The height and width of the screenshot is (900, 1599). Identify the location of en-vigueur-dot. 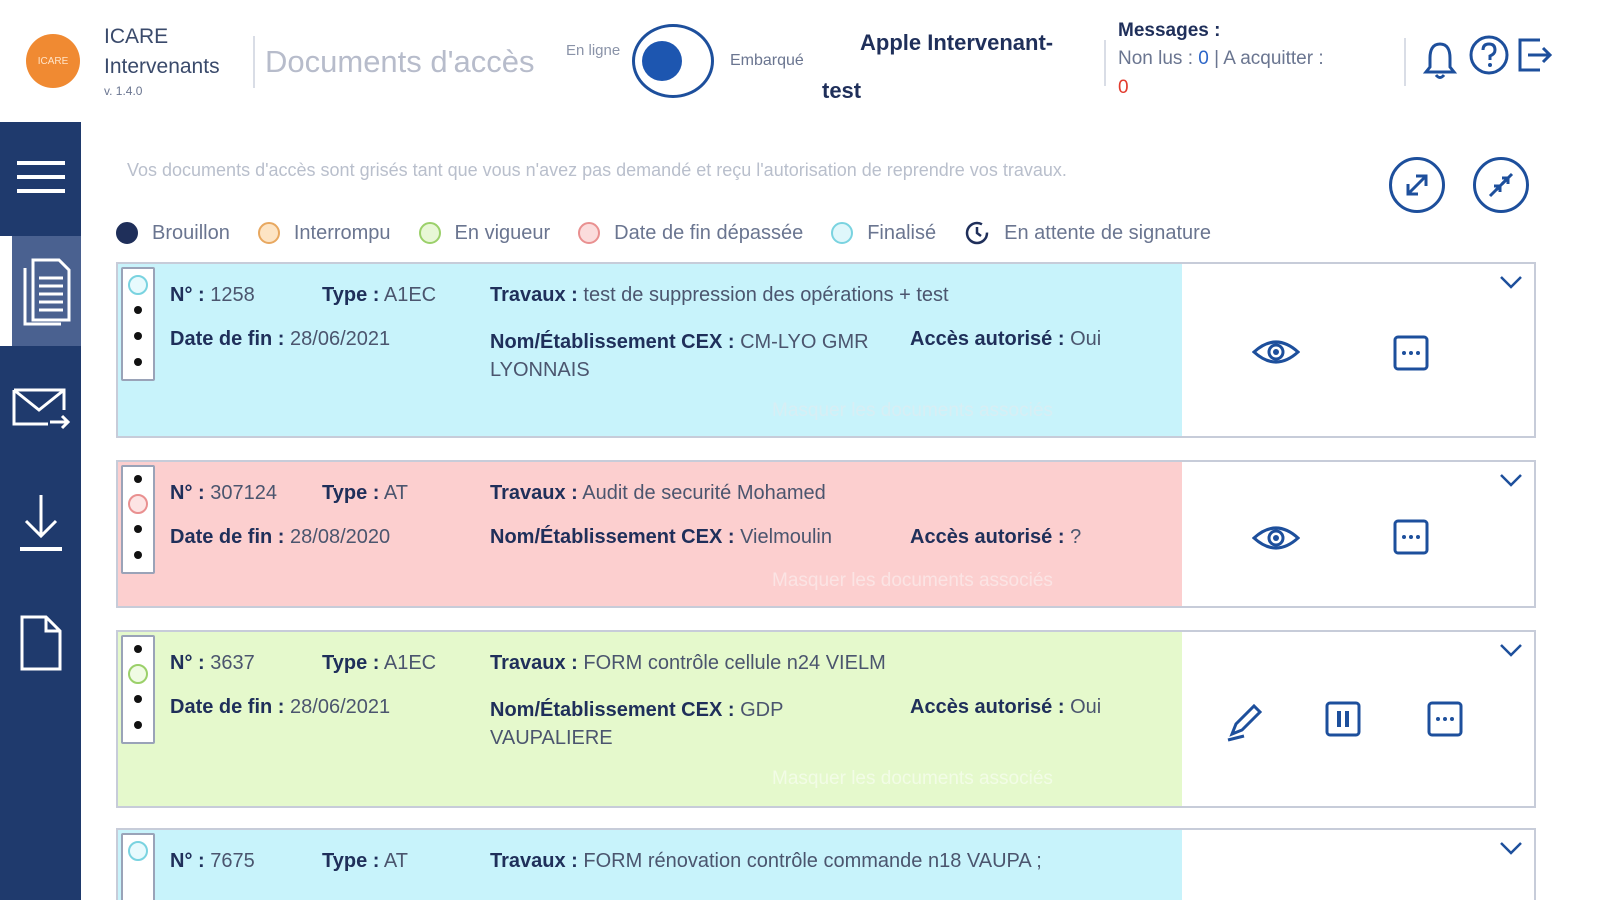
(429, 233).